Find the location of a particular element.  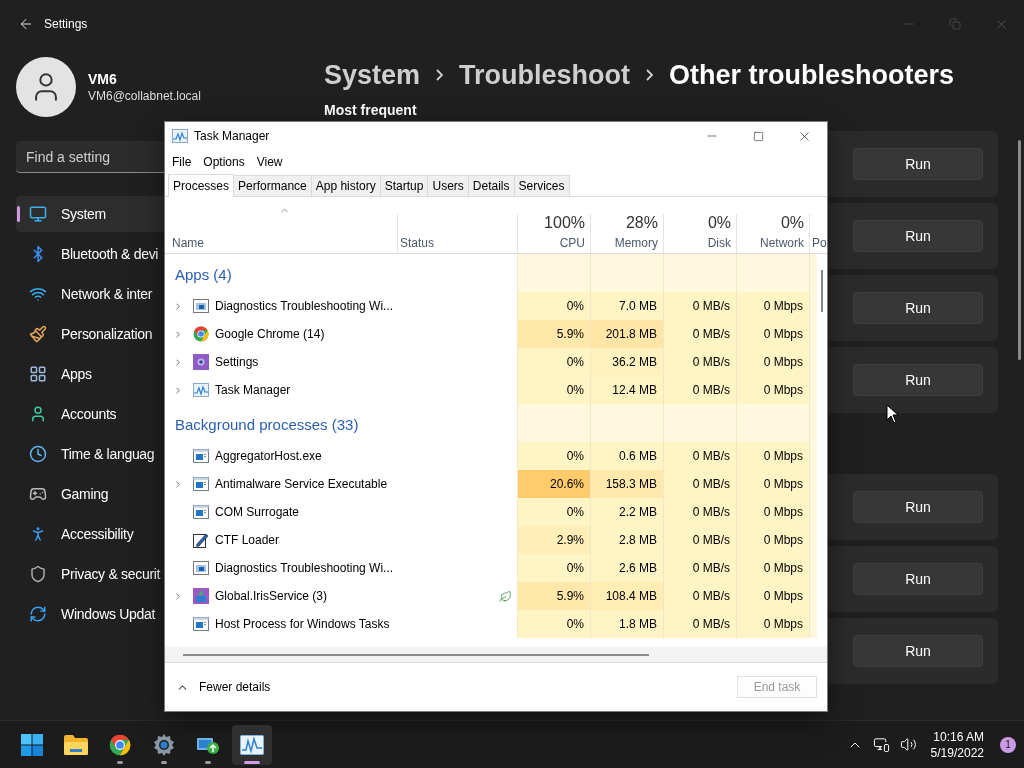

fewer-details-button: Fewer details is located at coordinates (223, 687).